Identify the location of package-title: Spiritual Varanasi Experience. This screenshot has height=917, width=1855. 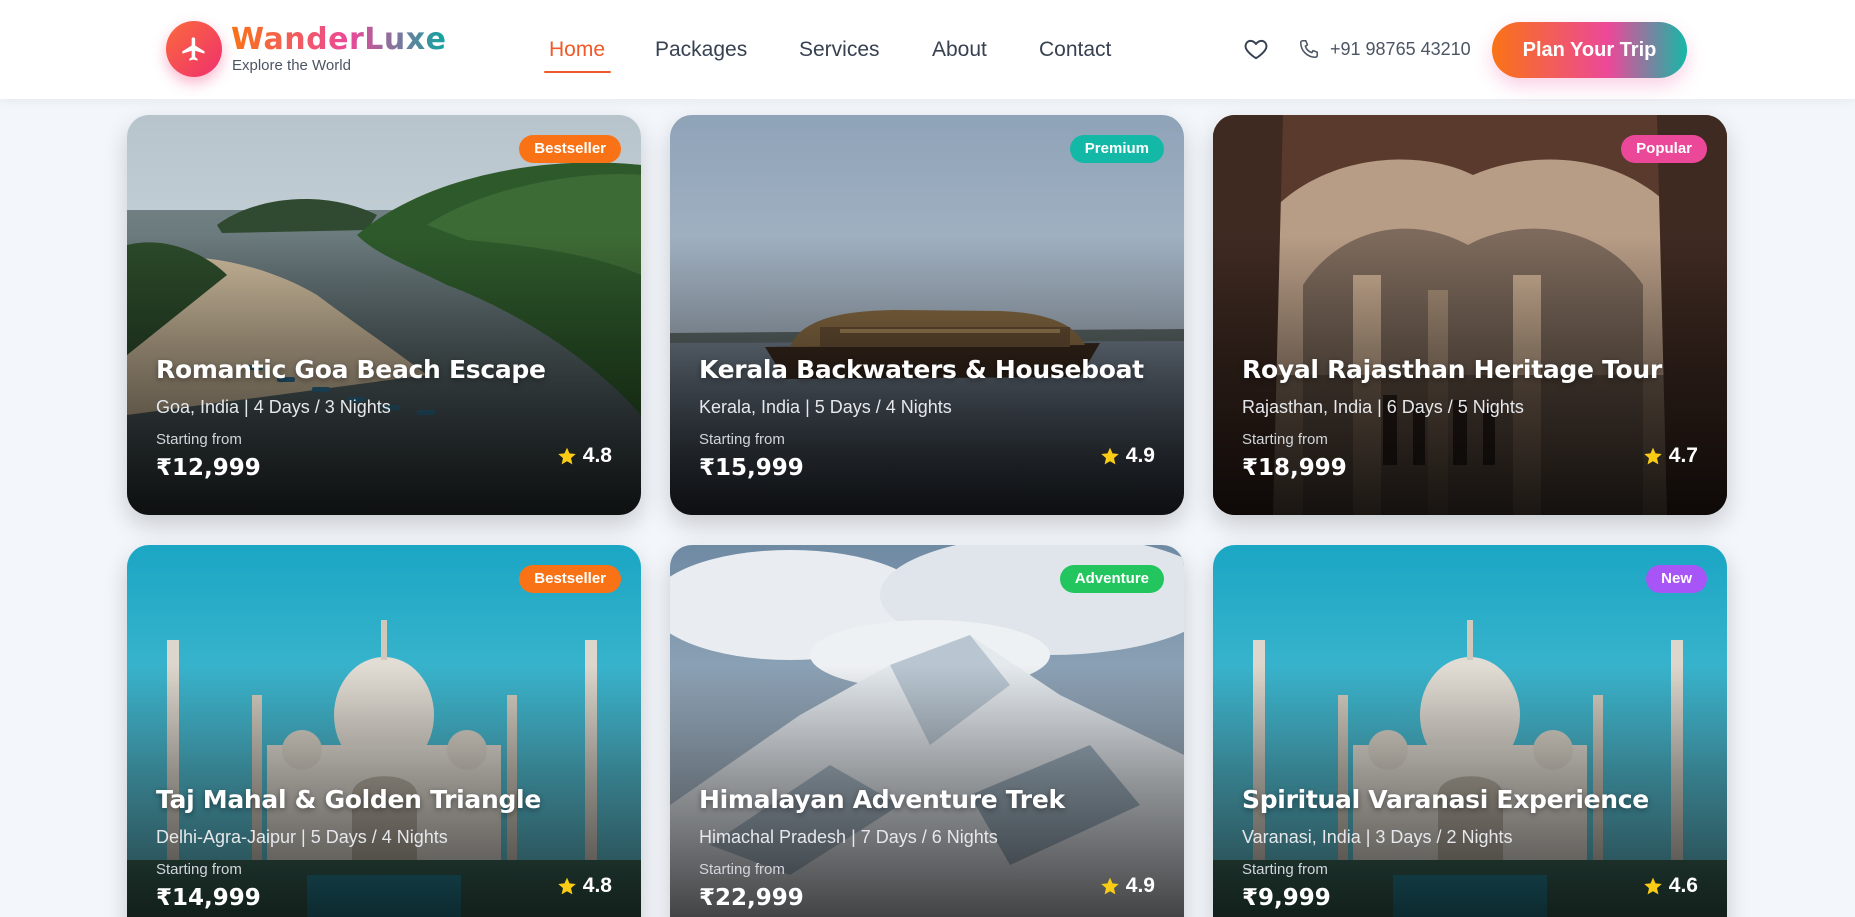
(1445, 799).